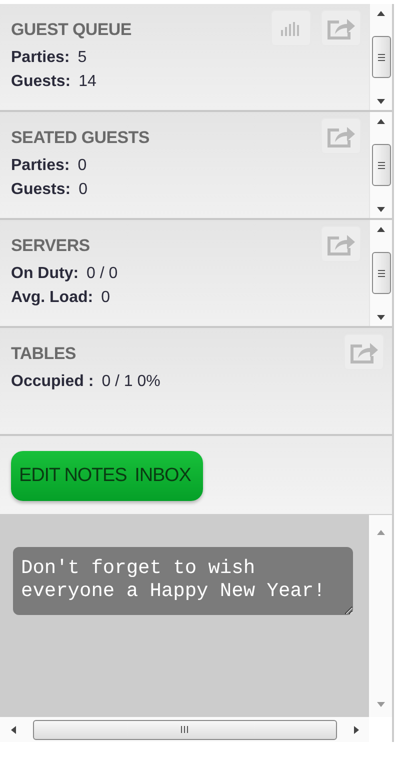 Image resolution: width=402 pixels, height=765 pixels. What do you see at coordinates (291, 28) in the screenshot?
I see `bar-chart-icon` at bounding box center [291, 28].